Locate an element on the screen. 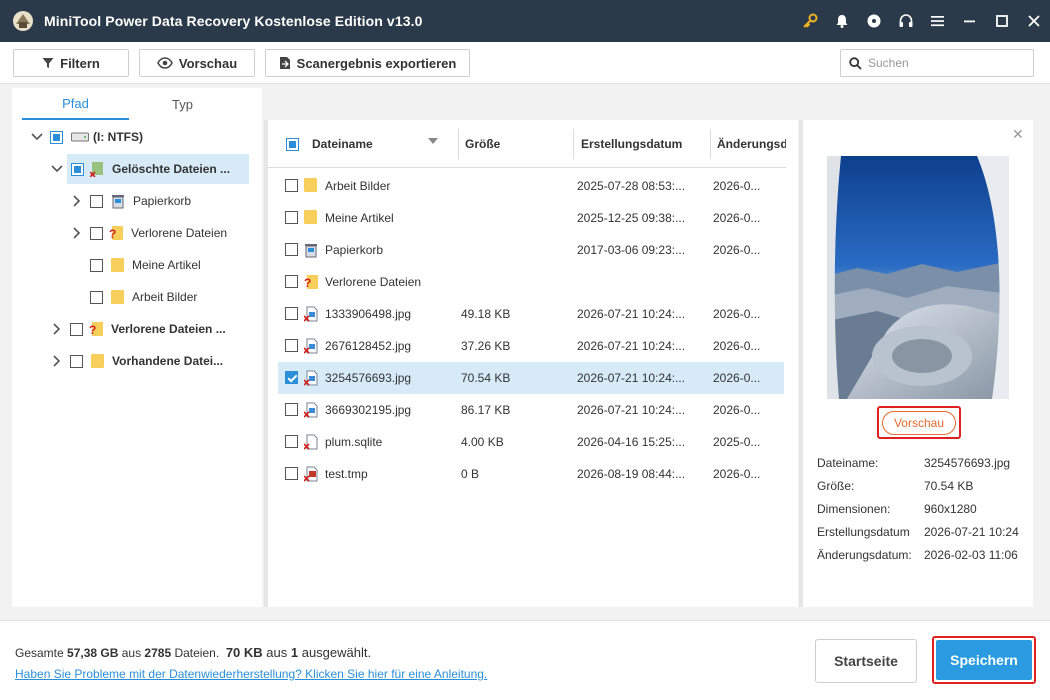  column-header-modified: Änderungsd is located at coordinates (751, 144).